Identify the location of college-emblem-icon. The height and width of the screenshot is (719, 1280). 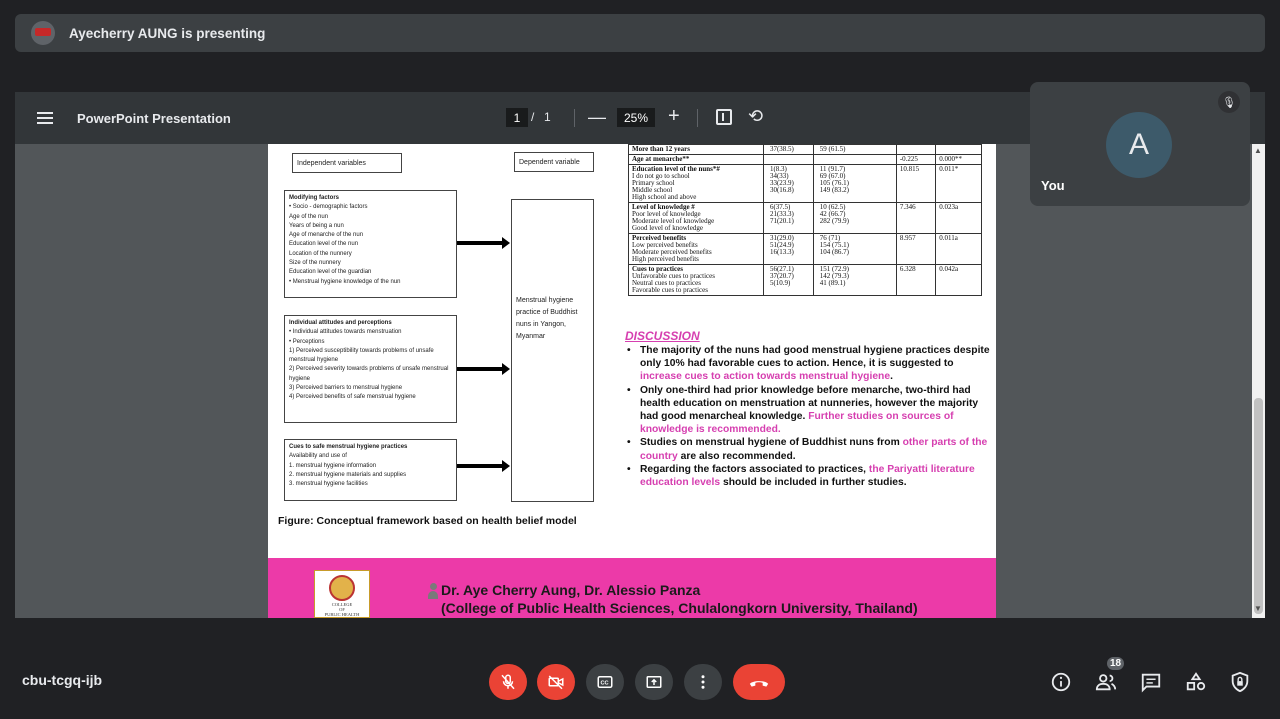
(342, 588).